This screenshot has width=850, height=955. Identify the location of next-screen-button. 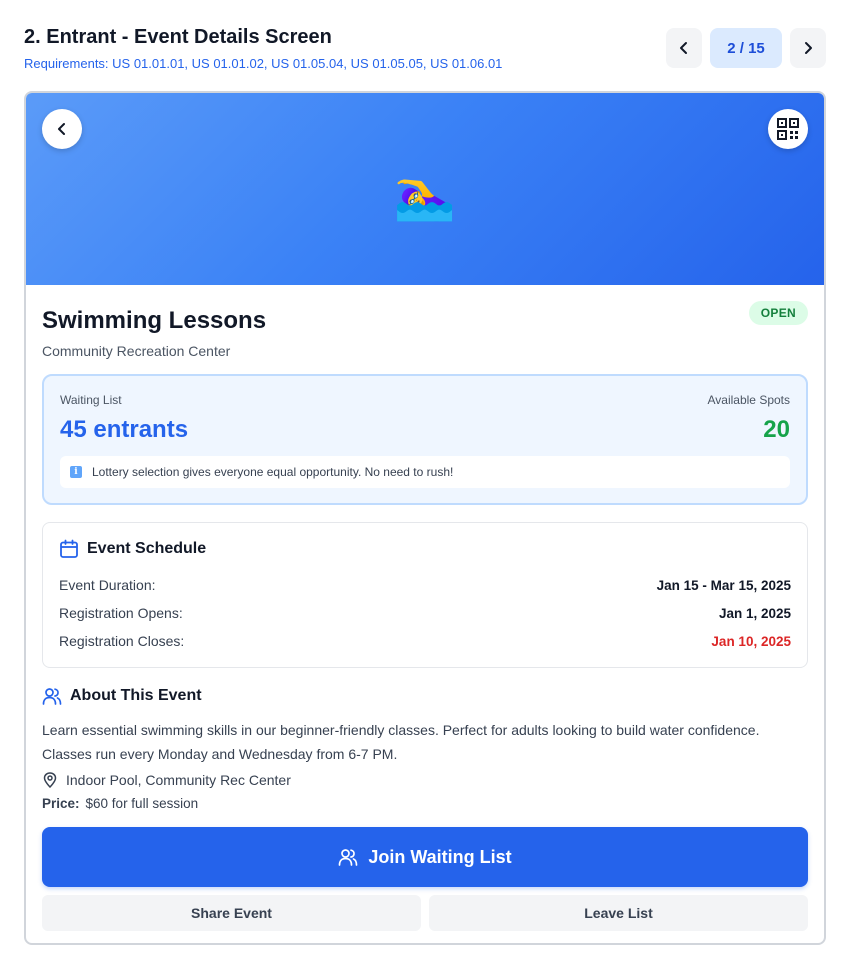
(808, 48).